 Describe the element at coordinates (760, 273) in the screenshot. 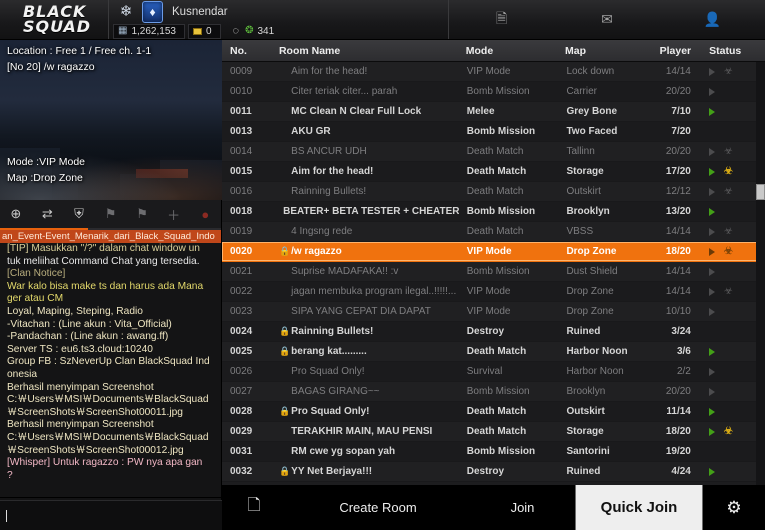

I see `room-list-scrollbar` at that location.